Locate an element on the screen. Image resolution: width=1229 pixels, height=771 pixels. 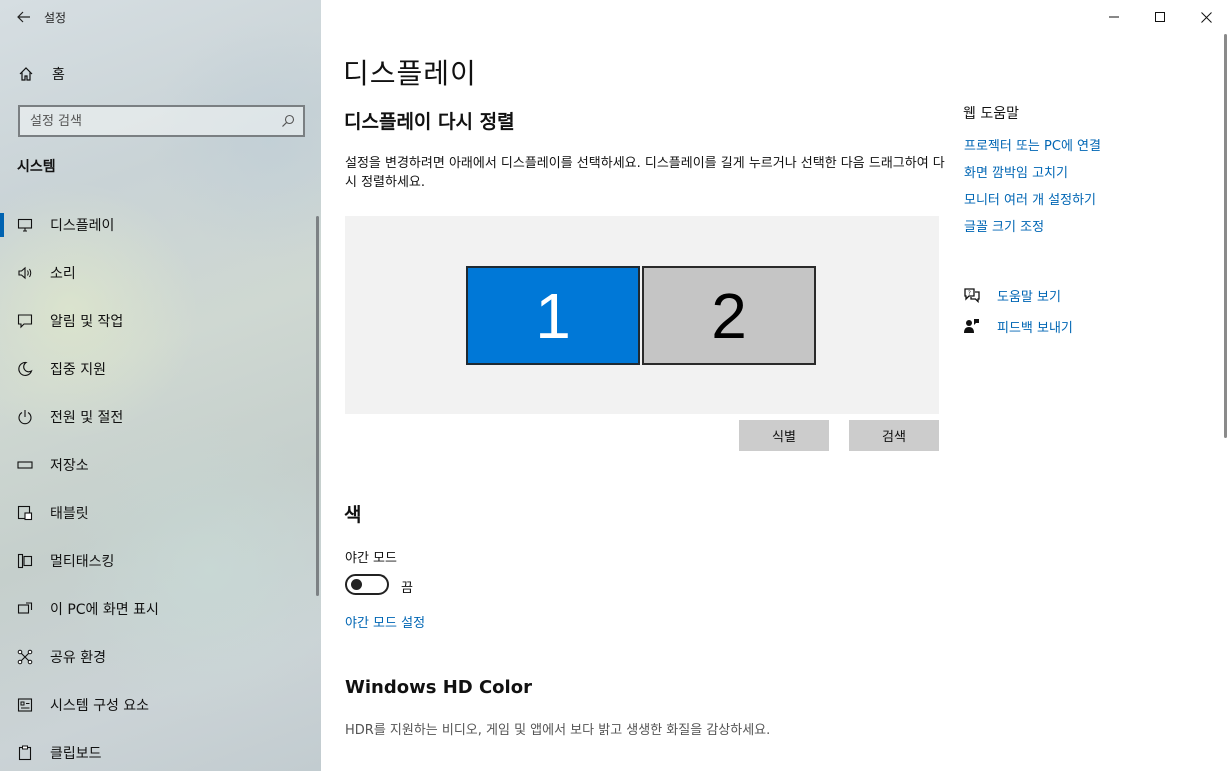
power-icon is located at coordinates (25, 417).